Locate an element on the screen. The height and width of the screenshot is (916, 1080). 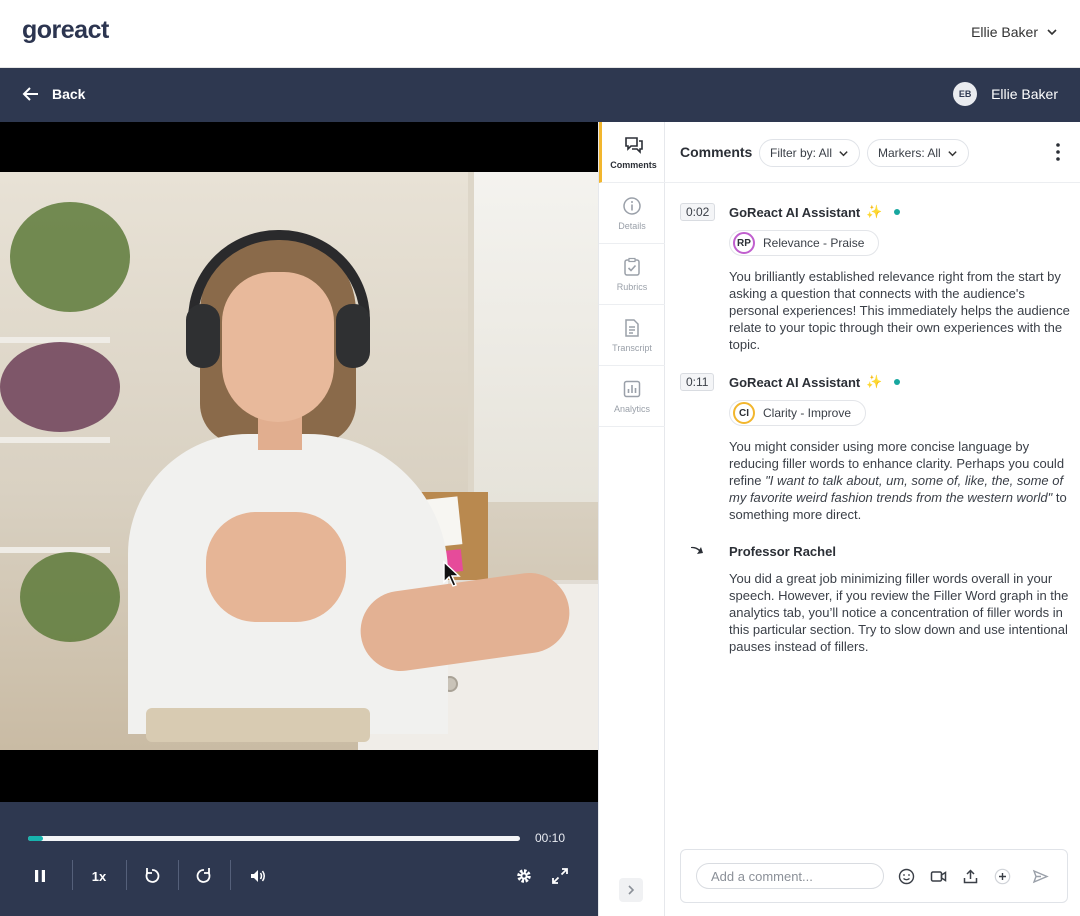
goreact-logo: goreact is located at coordinates (65, 30).